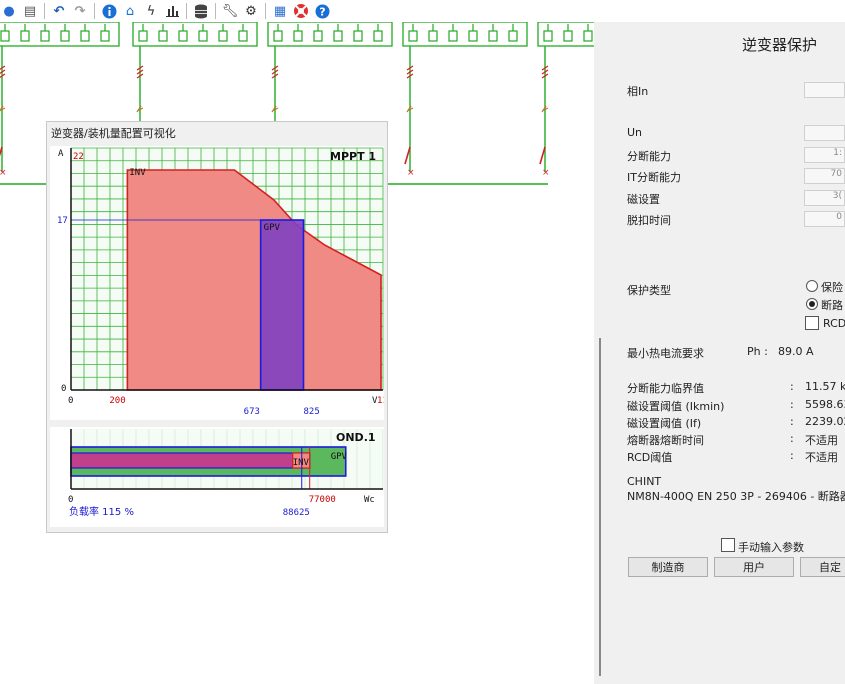  I want to click on threshold-value: 5598.63, so click(825, 404).